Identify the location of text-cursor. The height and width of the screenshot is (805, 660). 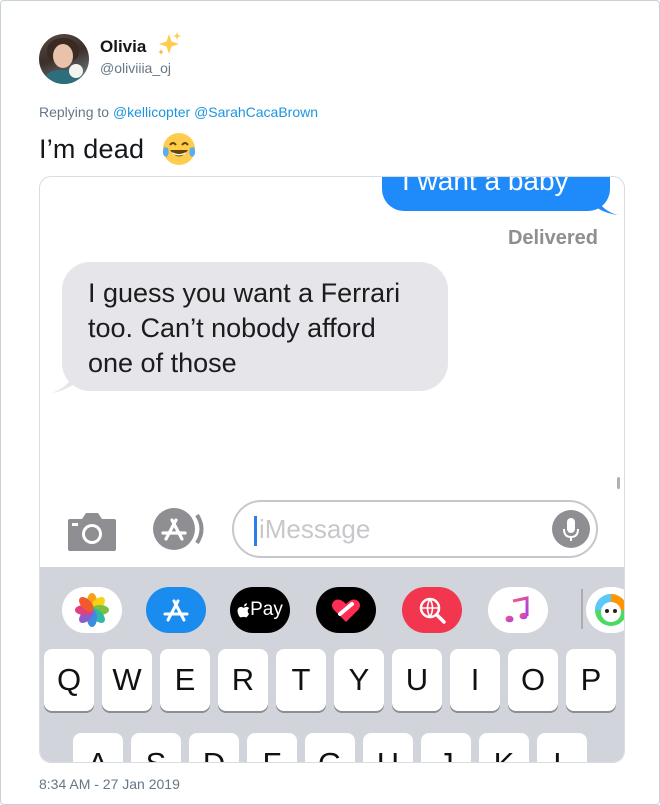
(255, 531).